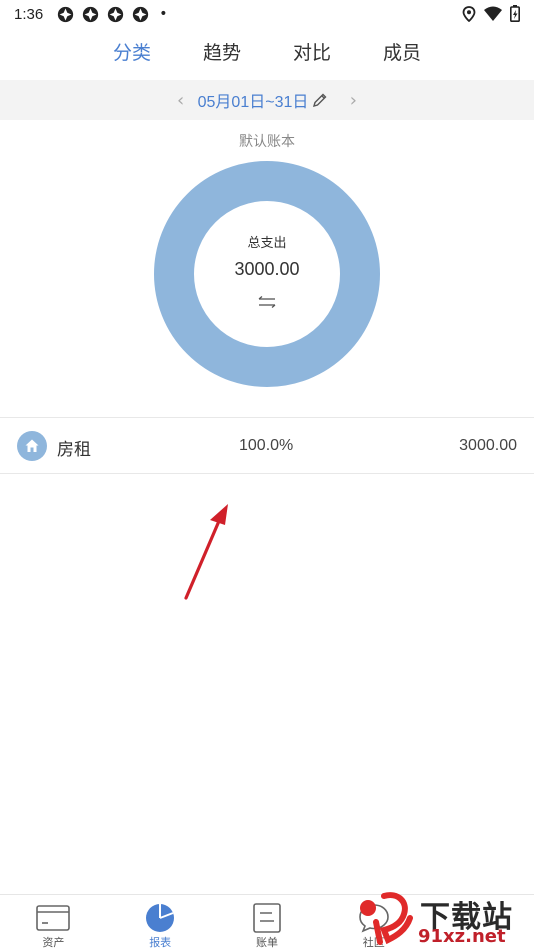 The image size is (534, 950). I want to click on tab-category: 分类, so click(132, 54).